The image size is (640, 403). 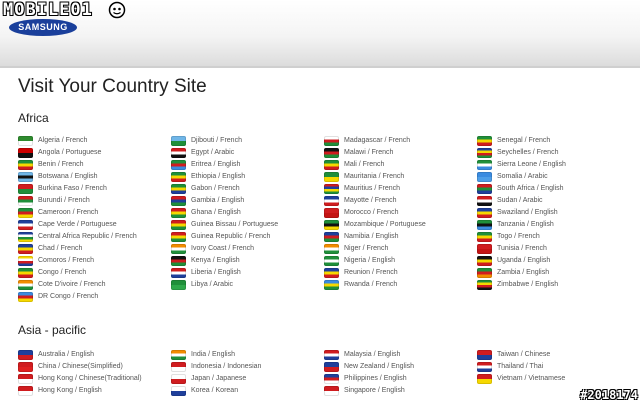 I want to click on country-link-singapore: Singapore / English, so click(x=399, y=391).